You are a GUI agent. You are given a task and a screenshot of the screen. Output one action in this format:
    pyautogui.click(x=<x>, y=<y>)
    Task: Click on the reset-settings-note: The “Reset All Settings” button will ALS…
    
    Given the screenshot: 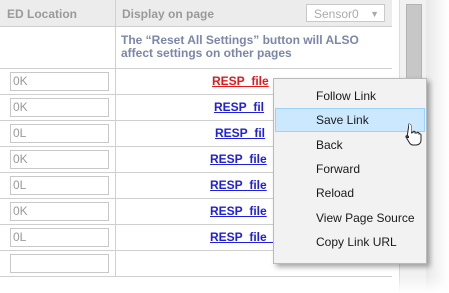 What is the action you would take?
    pyautogui.click(x=240, y=46)
    